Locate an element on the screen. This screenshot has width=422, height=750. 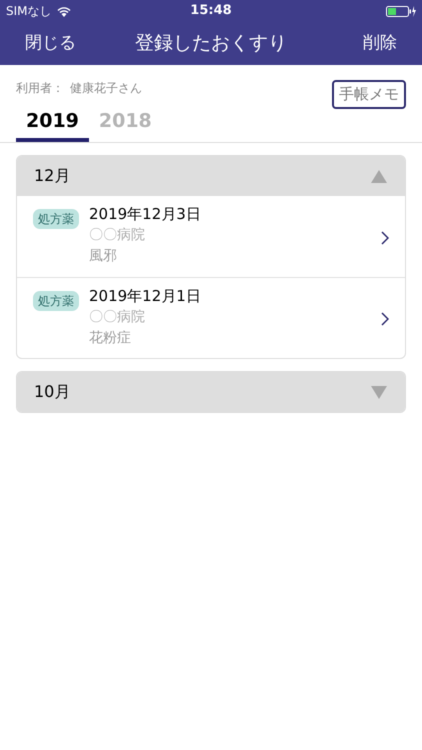
user-label: 利用者： is located at coordinates (40, 88).